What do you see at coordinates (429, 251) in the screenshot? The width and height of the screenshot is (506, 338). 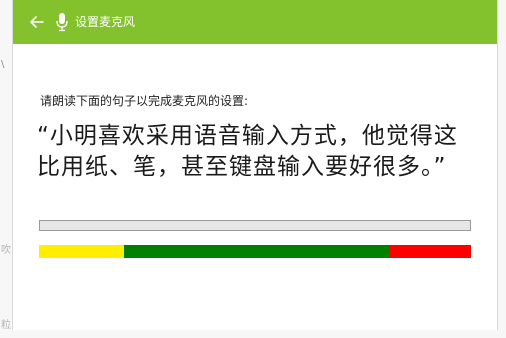 I see `level-segment-high` at bounding box center [429, 251].